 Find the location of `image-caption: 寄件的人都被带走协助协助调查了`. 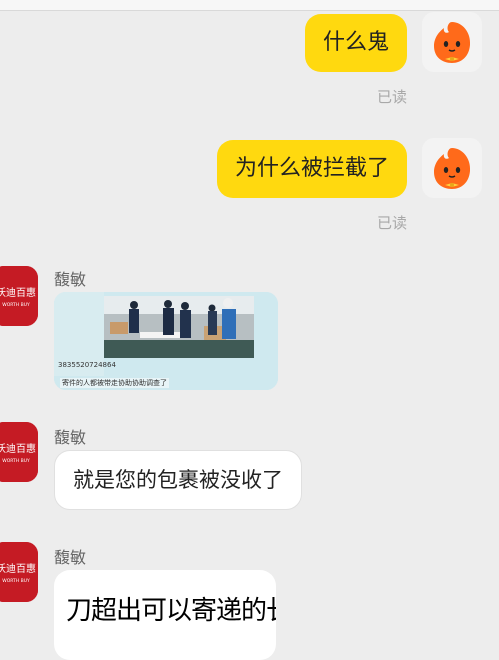

image-caption: 寄件的人都被带走协助协助调查了 is located at coordinates (114, 383).